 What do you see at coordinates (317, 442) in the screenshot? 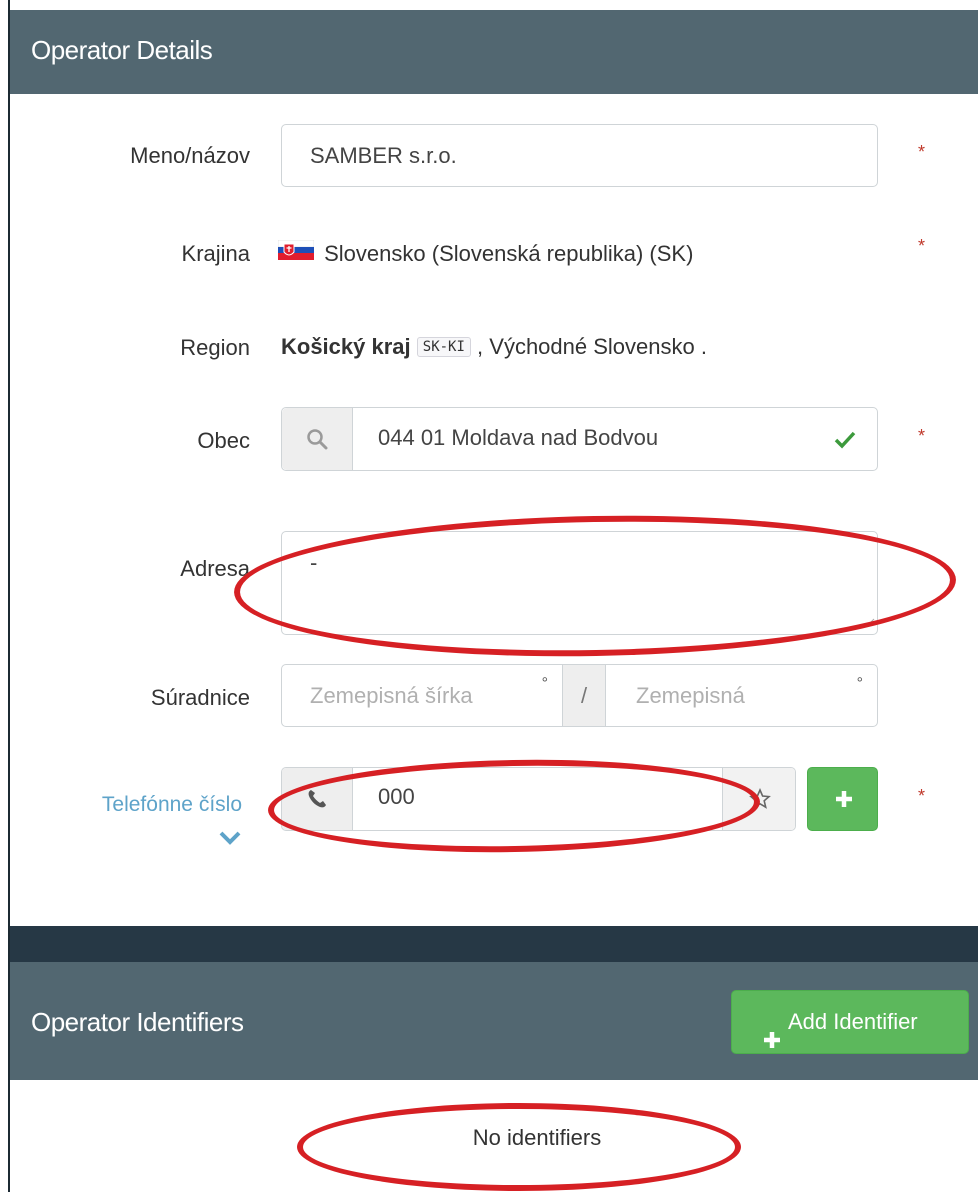
I see `search-icon` at bounding box center [317, 442].